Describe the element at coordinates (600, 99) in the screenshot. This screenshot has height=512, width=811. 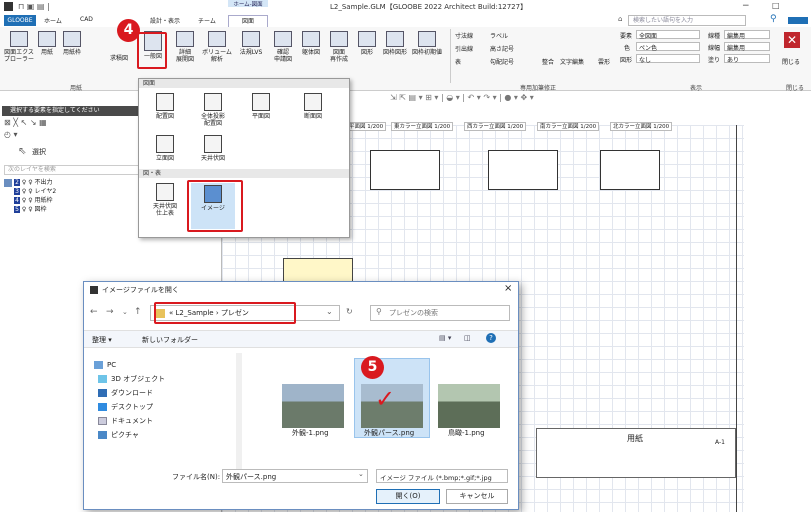
I see `view-toolbar: ⇲ ⇱ ▤ ▾ ⊞ ▾ | ◒ ▾ | ↶ ▾ ↷ ▾ | ● ▾ ✥ ▾` at that location.